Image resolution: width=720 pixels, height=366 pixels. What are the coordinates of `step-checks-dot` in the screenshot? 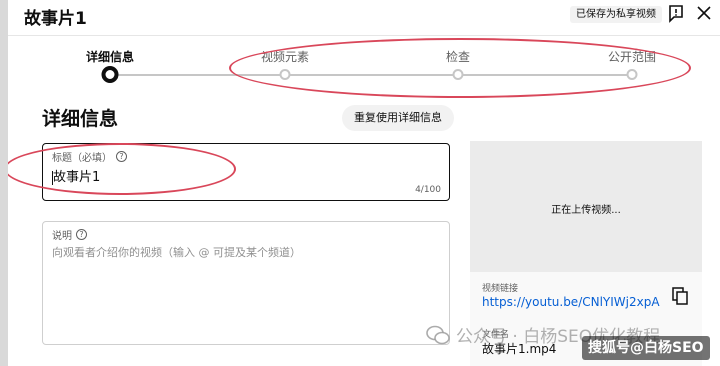 It's located at (458, 74).